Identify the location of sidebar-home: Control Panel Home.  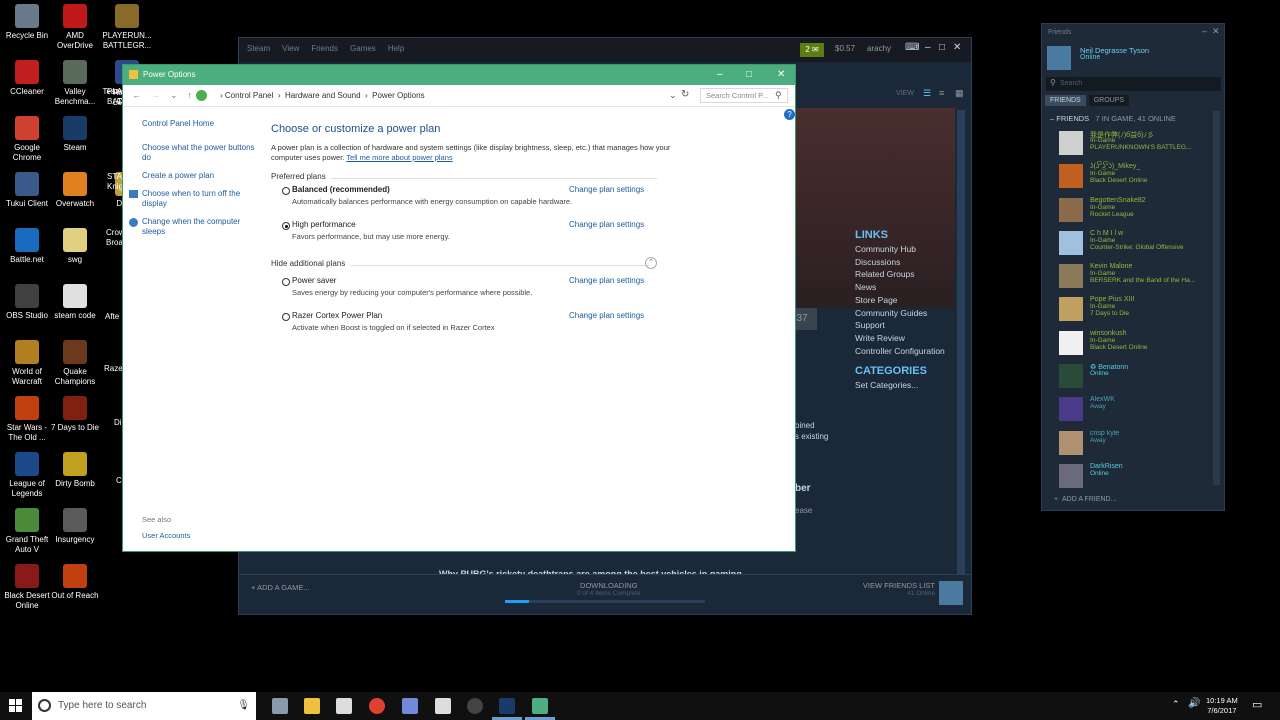
(202, 124).